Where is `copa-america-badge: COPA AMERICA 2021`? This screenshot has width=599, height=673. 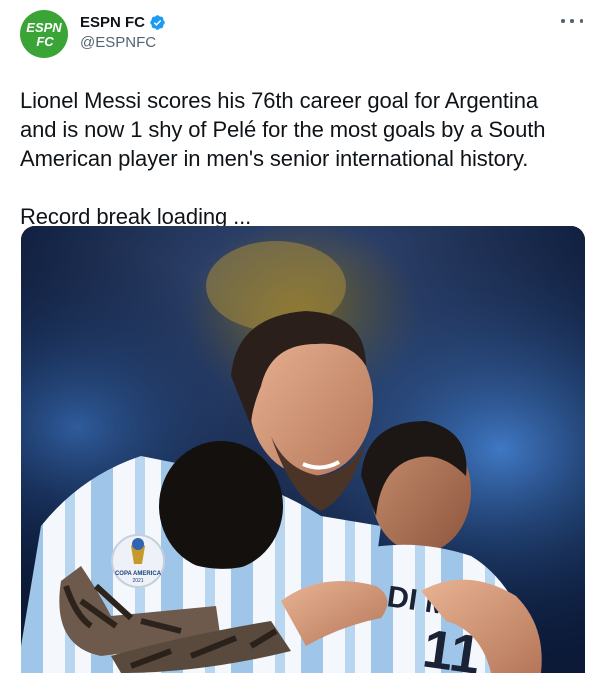
copa-america-badge: COPA AMERICA 2021 is located at coordinates (138, 561).